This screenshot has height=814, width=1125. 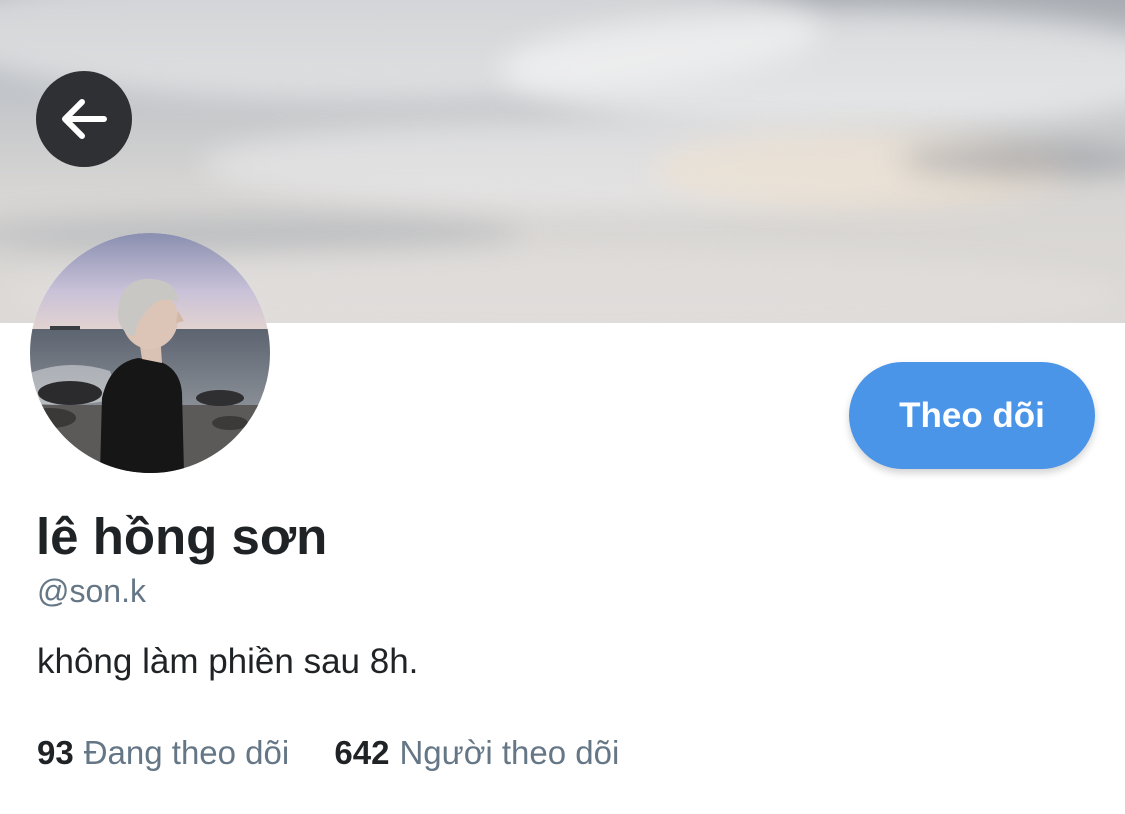 I want to click on following-label: Đang theo dõi, so click(x=186, y=752).